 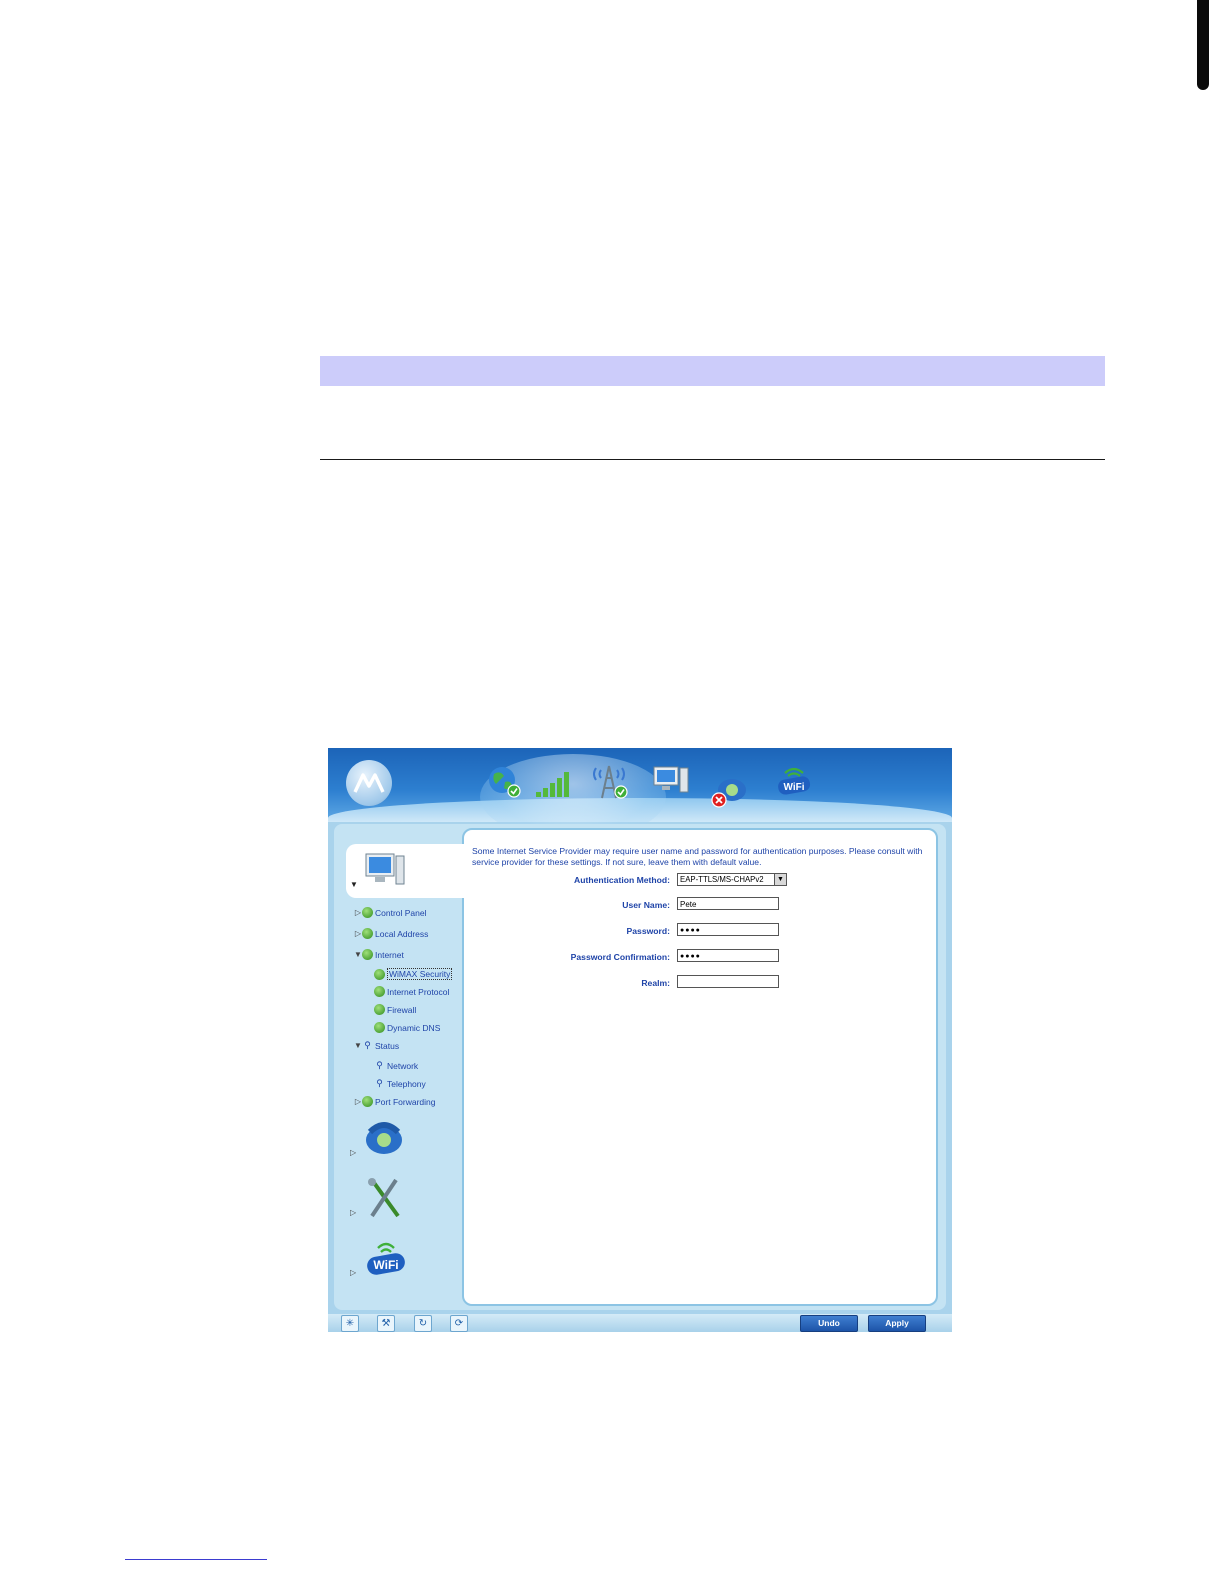 I want to click on nav-internet: ▼ Internet, so click(x=379, y=954).